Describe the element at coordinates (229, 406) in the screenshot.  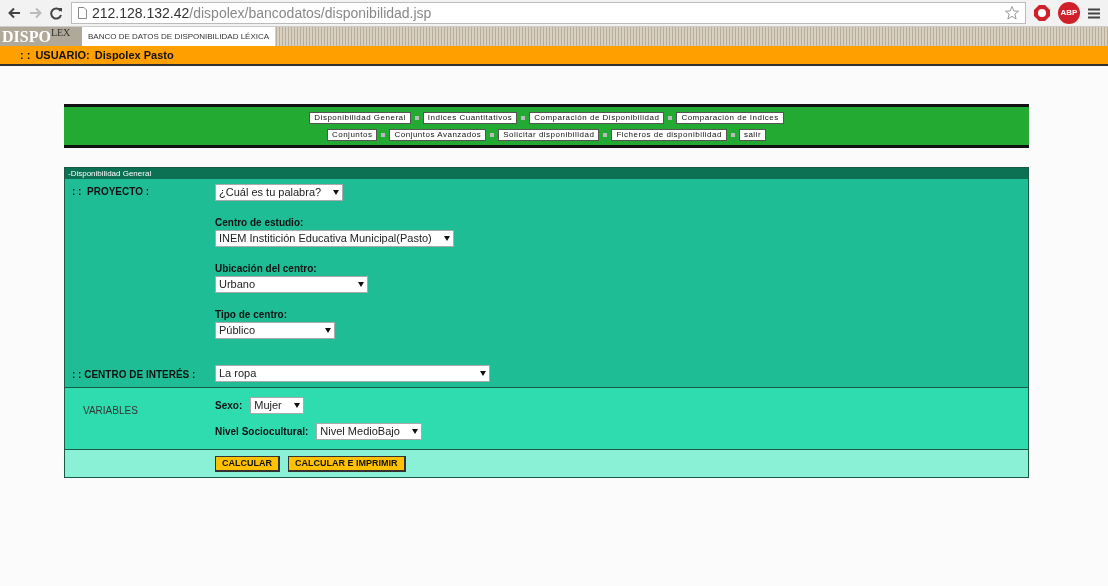
I see `field-label: Sexo:` at that location.